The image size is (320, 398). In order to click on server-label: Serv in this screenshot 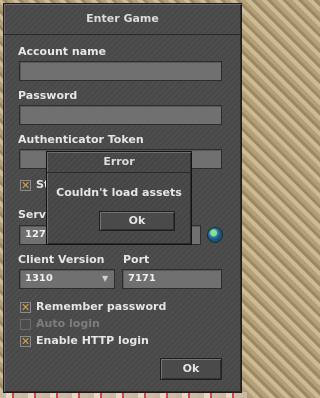, I will do `click(32, 214)`.